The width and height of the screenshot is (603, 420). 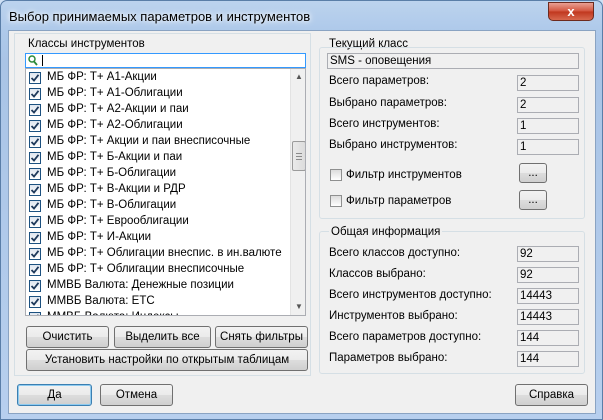 I want to click on list-item: МБ ФР: Т+ Облигации внеспис. в ин.валюте, so click(x=158, y=254).